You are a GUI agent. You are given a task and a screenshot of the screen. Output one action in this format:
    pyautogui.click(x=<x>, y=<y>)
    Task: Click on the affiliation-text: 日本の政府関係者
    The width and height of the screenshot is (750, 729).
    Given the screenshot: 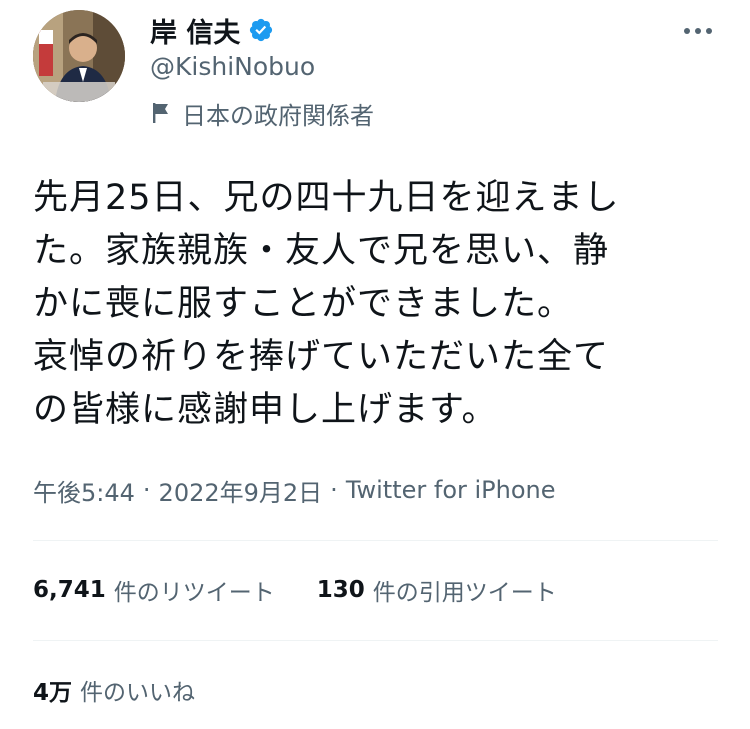 What is the action you would take?
    pyautogui.click(x=278, y=115)
    